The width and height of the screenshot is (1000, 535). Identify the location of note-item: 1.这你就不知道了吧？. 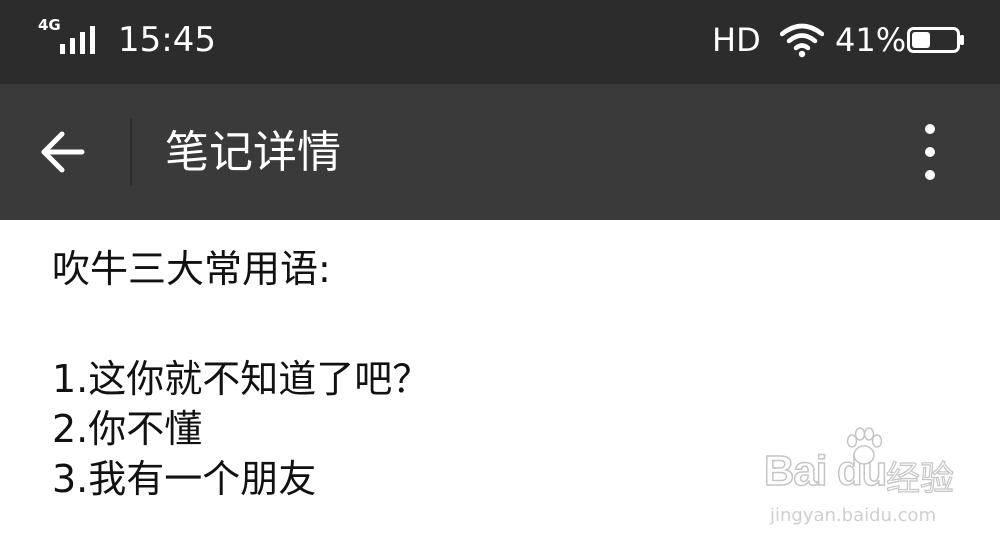
(241, 379).